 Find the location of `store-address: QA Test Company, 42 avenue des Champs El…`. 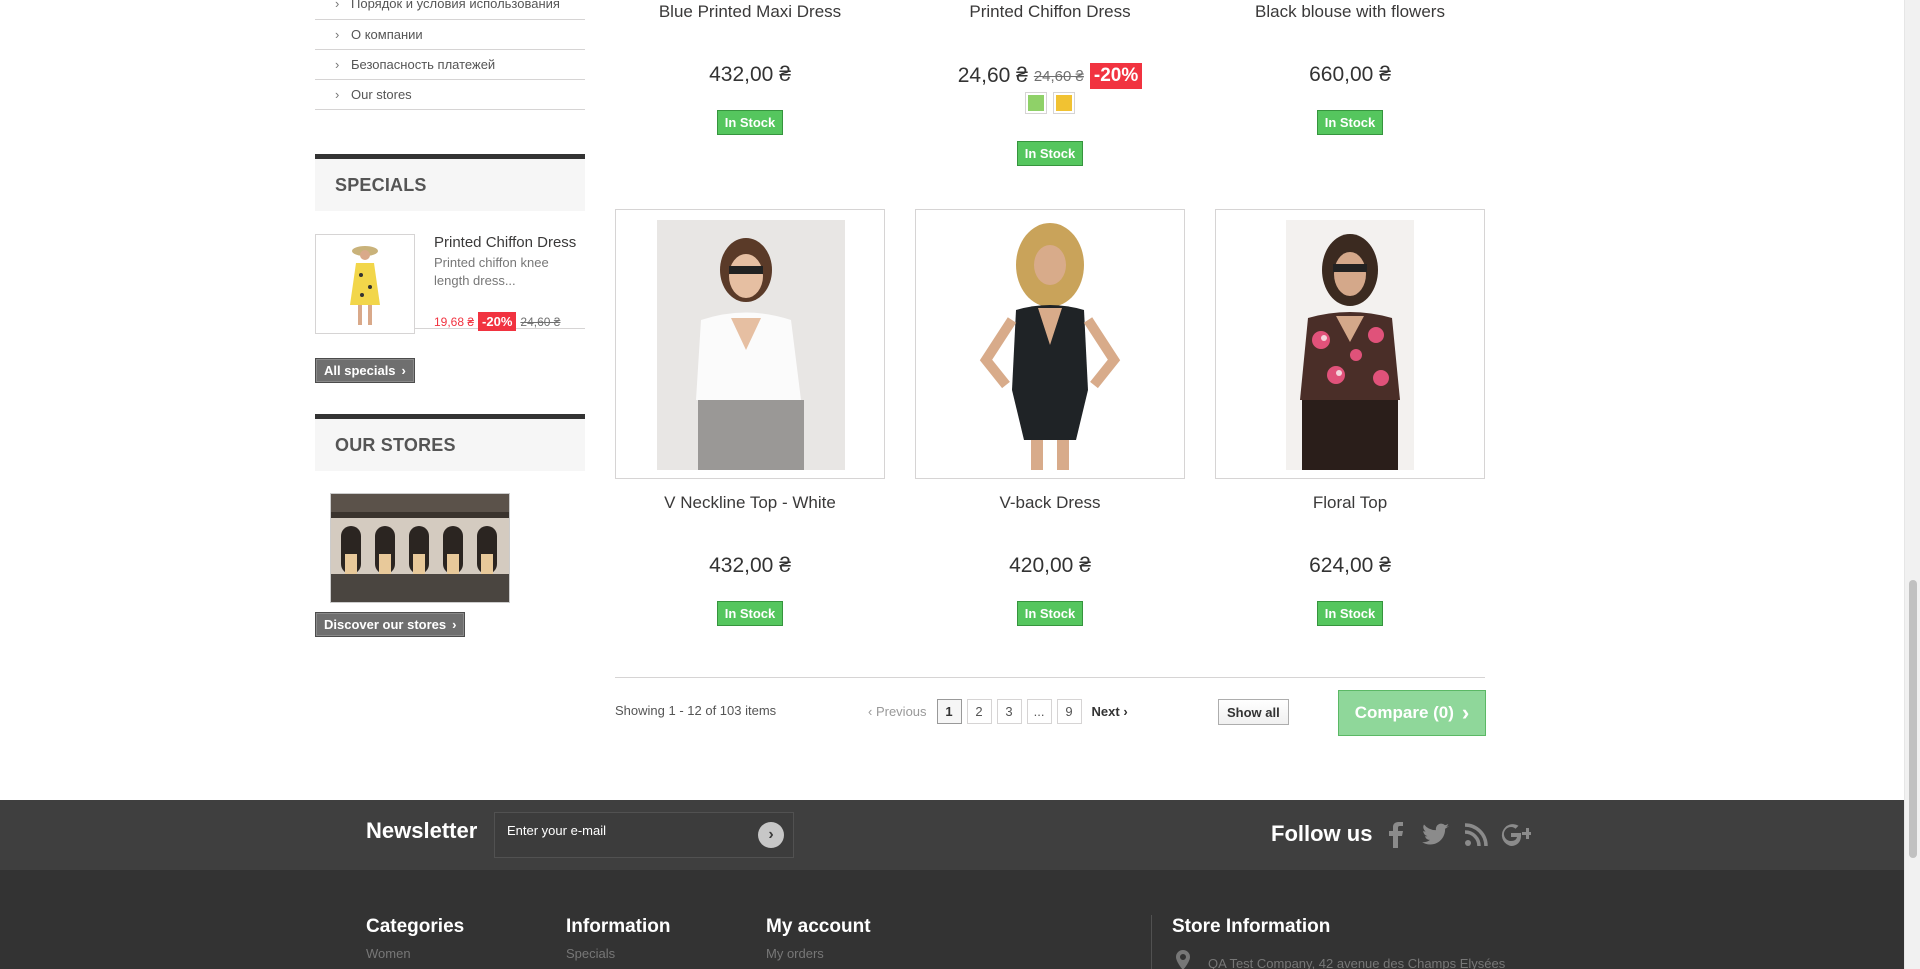

store-address: QA Test Company, 42 avenue des Champs El… is located at coordinates (1357, 962).